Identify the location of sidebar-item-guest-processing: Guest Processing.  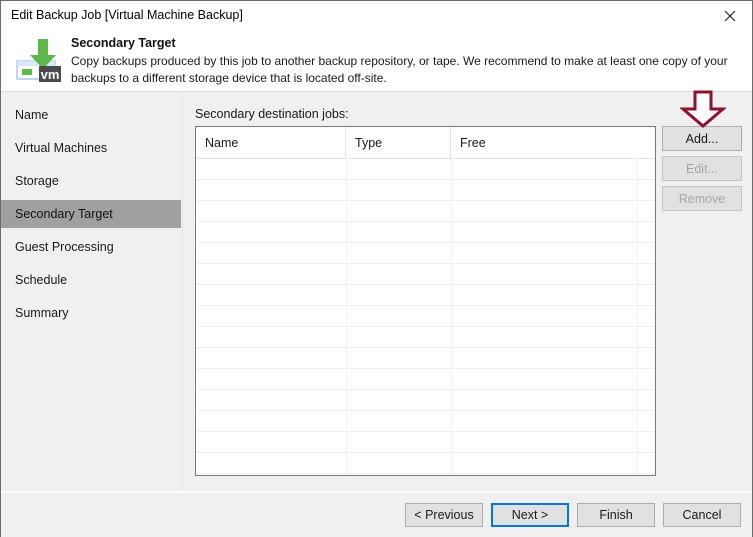
(91, 247).